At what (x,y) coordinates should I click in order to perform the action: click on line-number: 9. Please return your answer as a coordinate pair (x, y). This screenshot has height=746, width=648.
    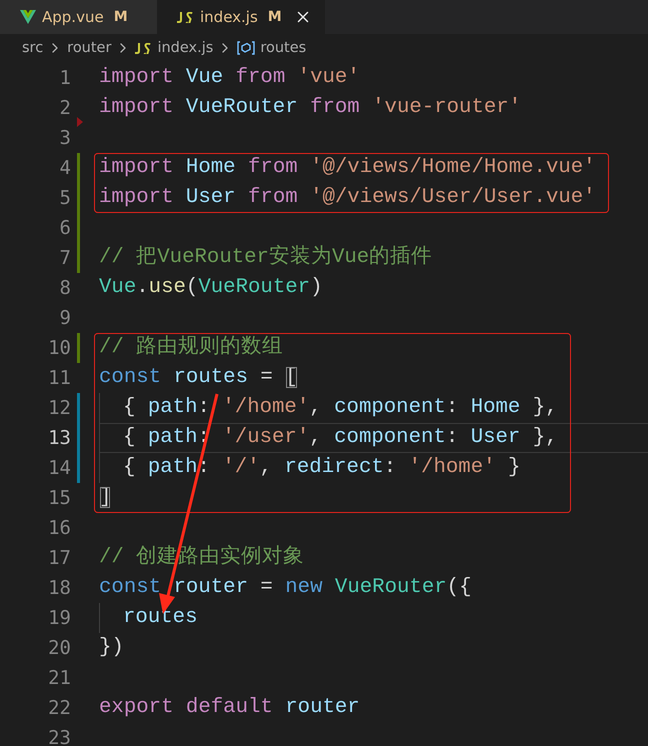
    Looking at the image, I should click on (64, 318).